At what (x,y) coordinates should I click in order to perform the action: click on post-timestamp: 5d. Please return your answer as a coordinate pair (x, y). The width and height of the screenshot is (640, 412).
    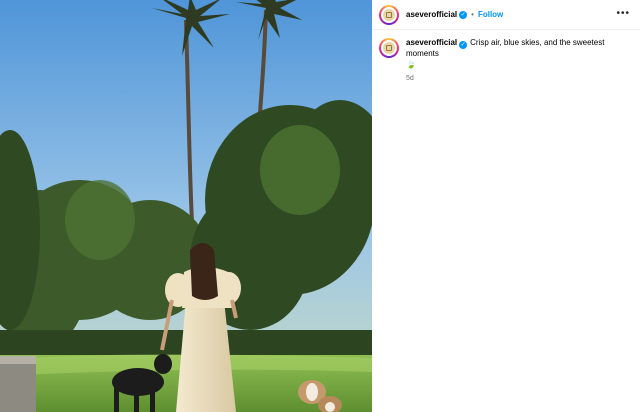
    Looking at the image, I should click on (516, 78).